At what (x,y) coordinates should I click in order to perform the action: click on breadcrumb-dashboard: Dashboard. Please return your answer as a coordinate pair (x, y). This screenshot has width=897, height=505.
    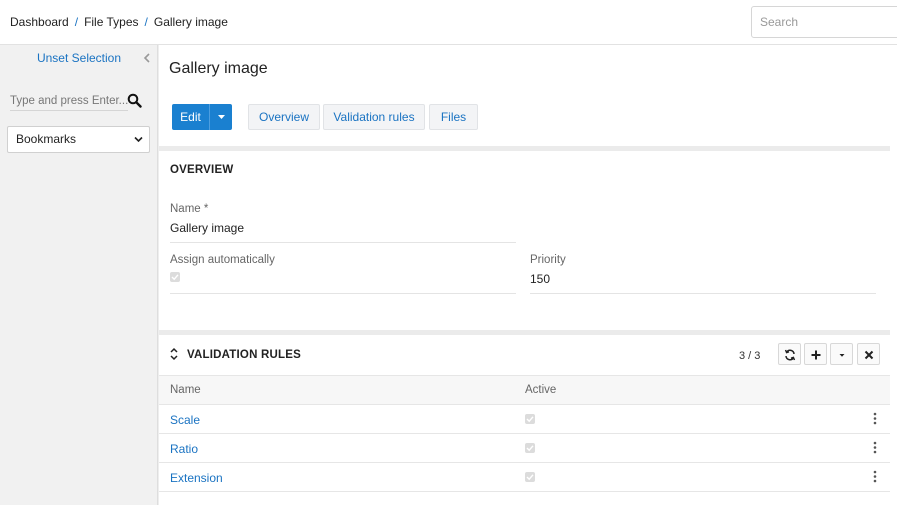
    Looking at the image, I should click on (39, 22).